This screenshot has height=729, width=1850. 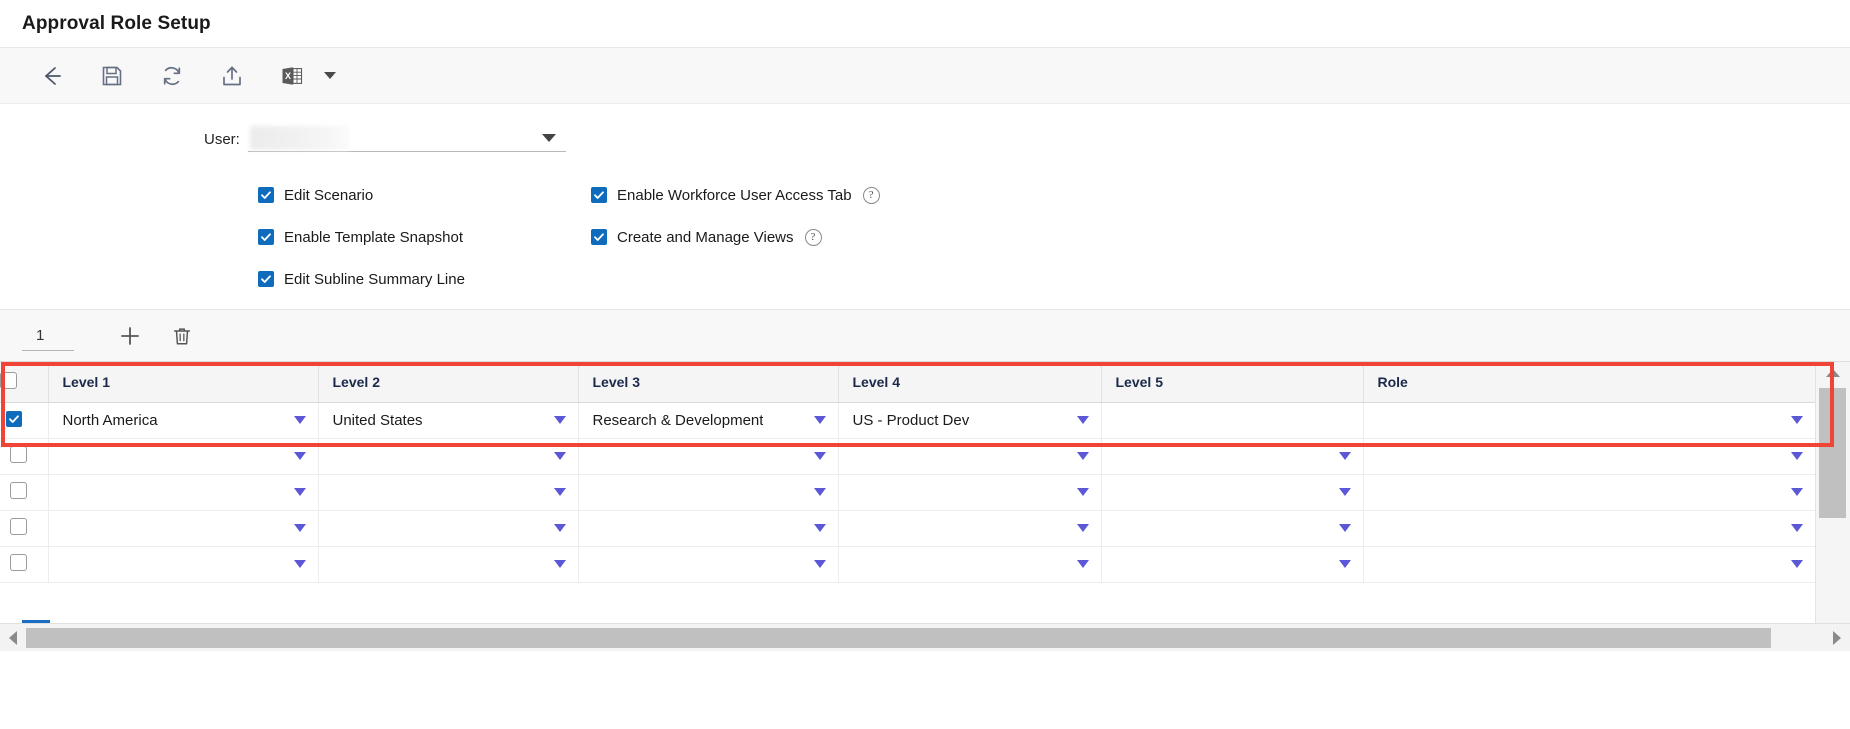 I want to click on cell-level-2: United States, so click(x=448, y=420).